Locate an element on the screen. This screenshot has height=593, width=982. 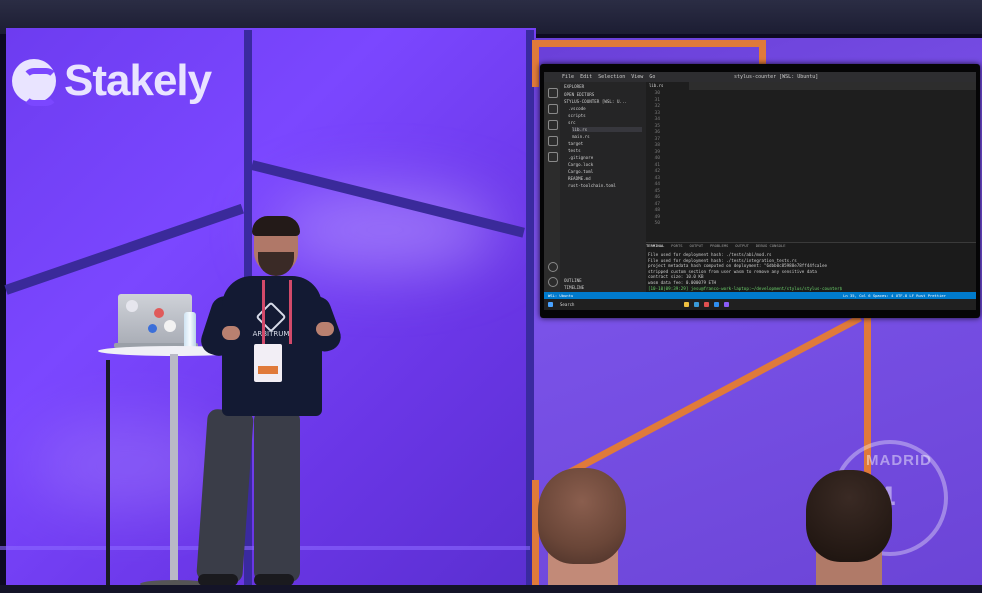
menu-file: File is located at coordinates (568, 77).